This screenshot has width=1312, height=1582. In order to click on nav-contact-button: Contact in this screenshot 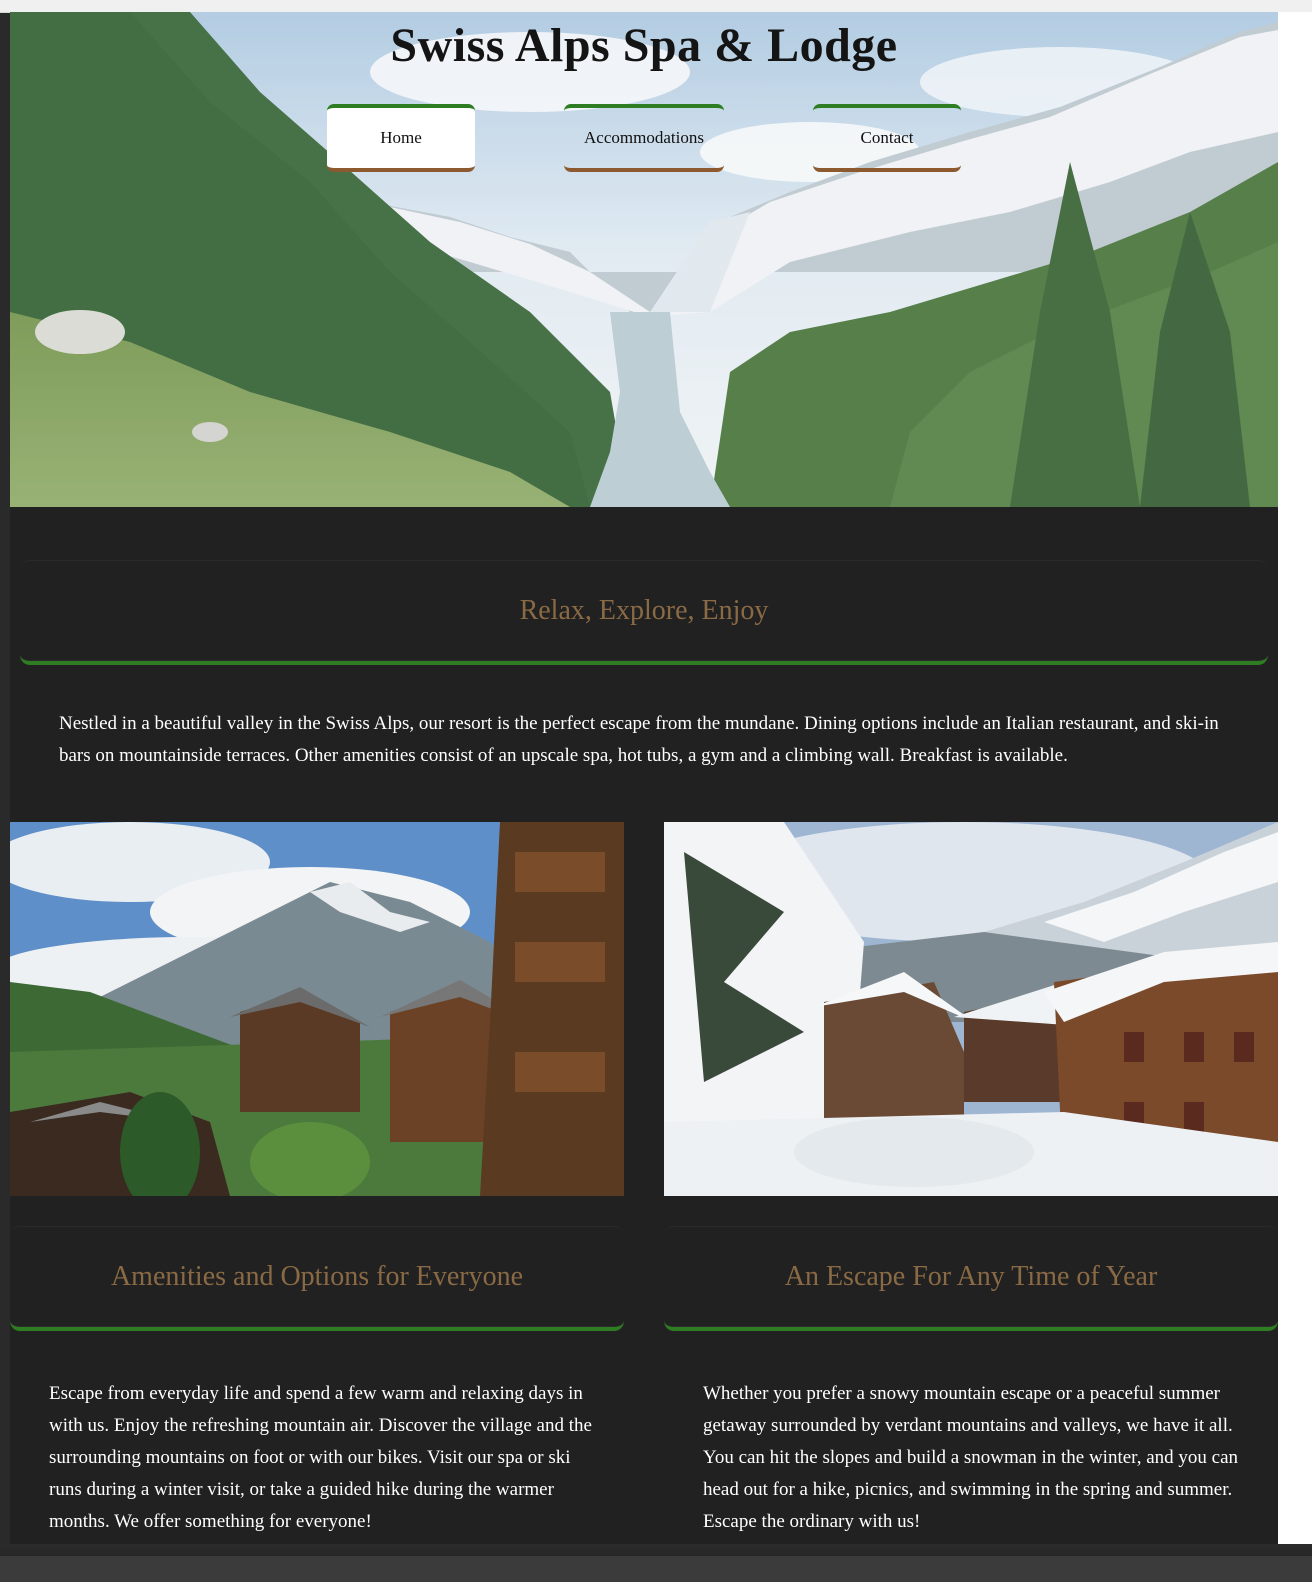, I will do `click(887, 138)`.